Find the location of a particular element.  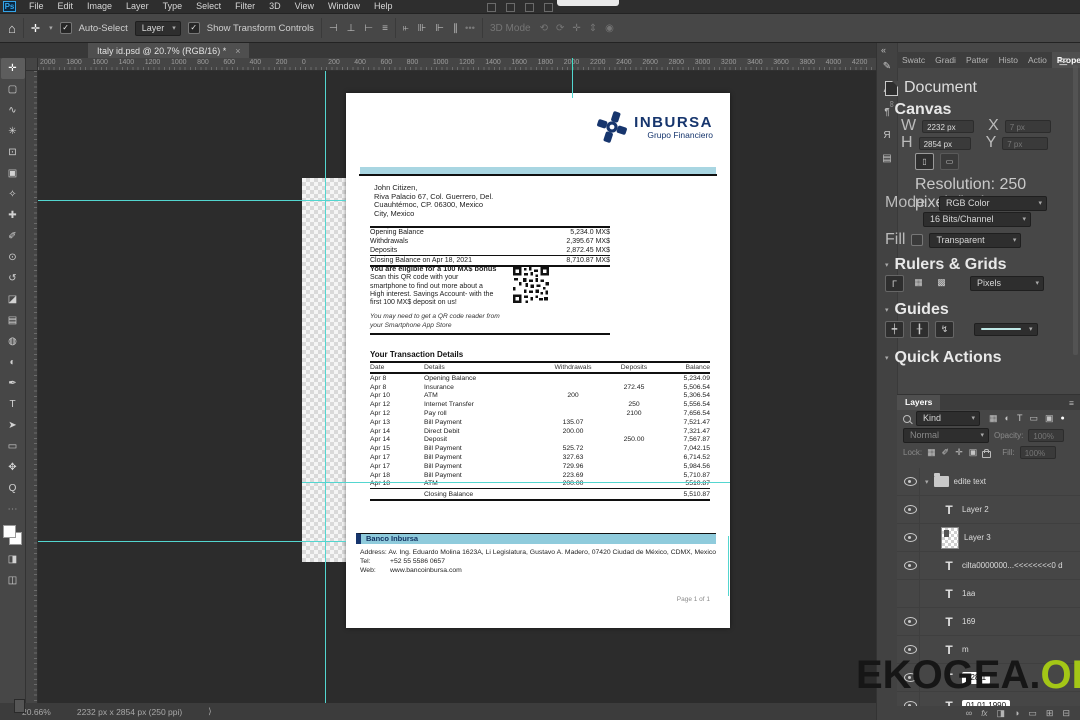

guides-clear-icon: ↯ is located at coordinates (944, 329).